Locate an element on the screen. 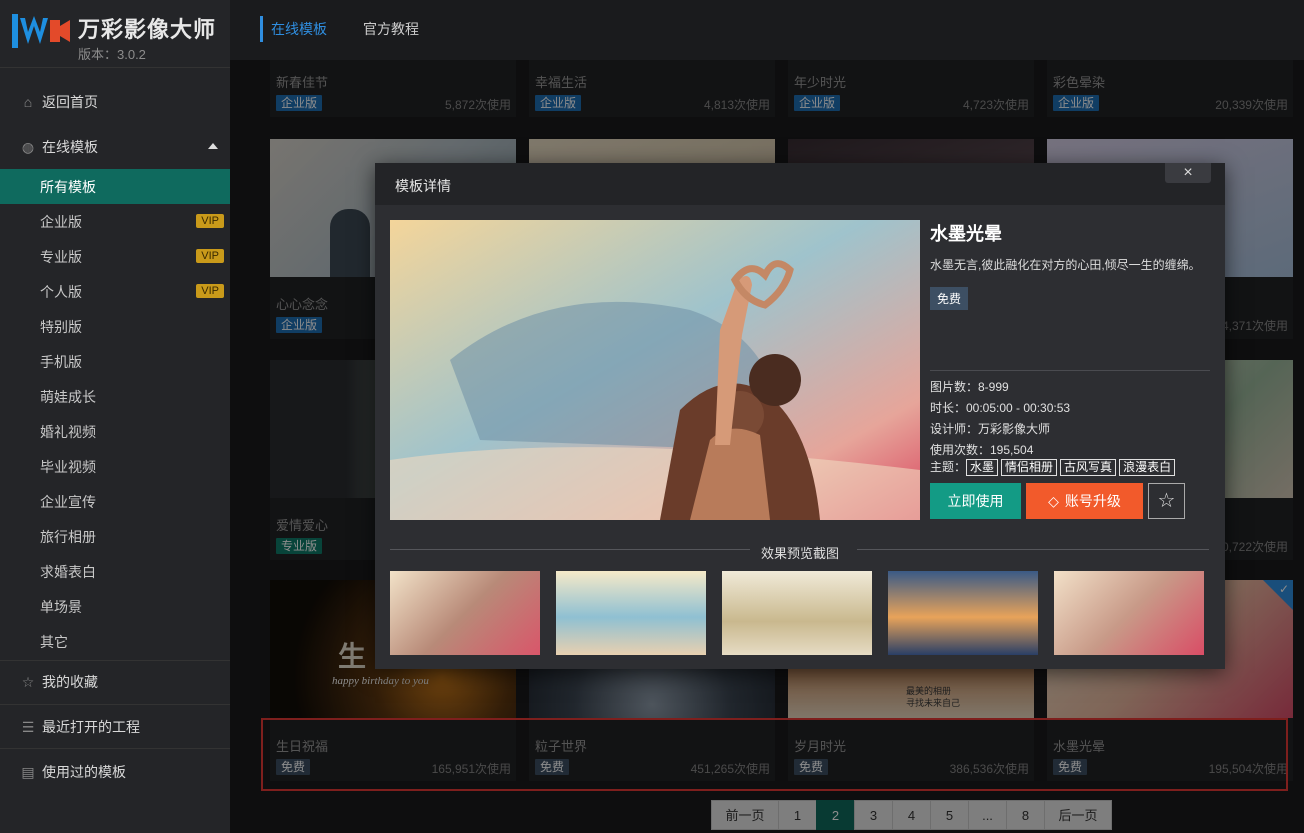 The height and width of the screenshot is (833, 1304). sidebar-item-used-templates: ▤ 使用过的模板 is located at coordinates (115, 772).